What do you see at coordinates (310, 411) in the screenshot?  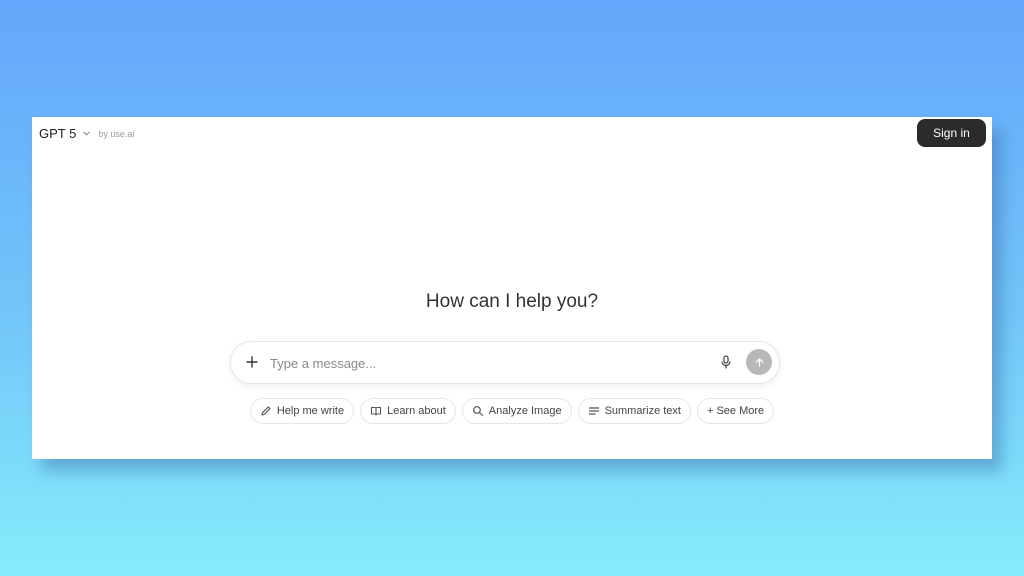 I see `chip-label: Help me write` at bounding box center [310, 411].